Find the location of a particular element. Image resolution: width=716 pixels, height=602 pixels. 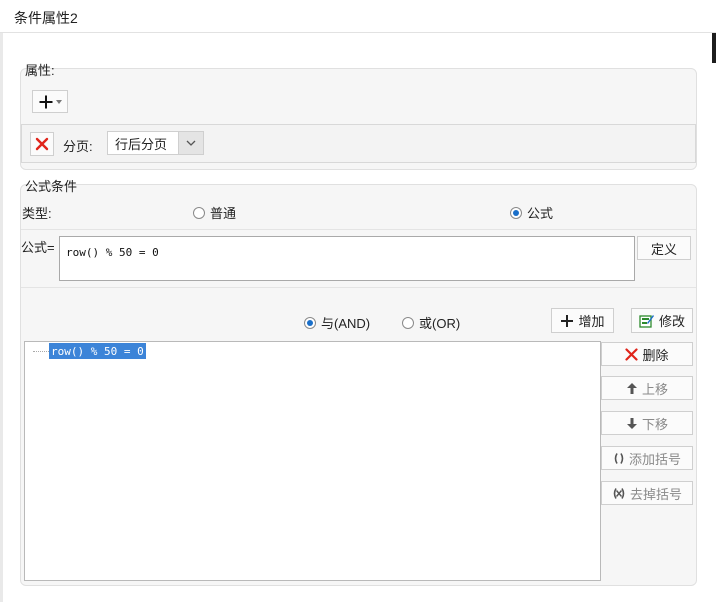

divider is located at coordinates (358, 229).